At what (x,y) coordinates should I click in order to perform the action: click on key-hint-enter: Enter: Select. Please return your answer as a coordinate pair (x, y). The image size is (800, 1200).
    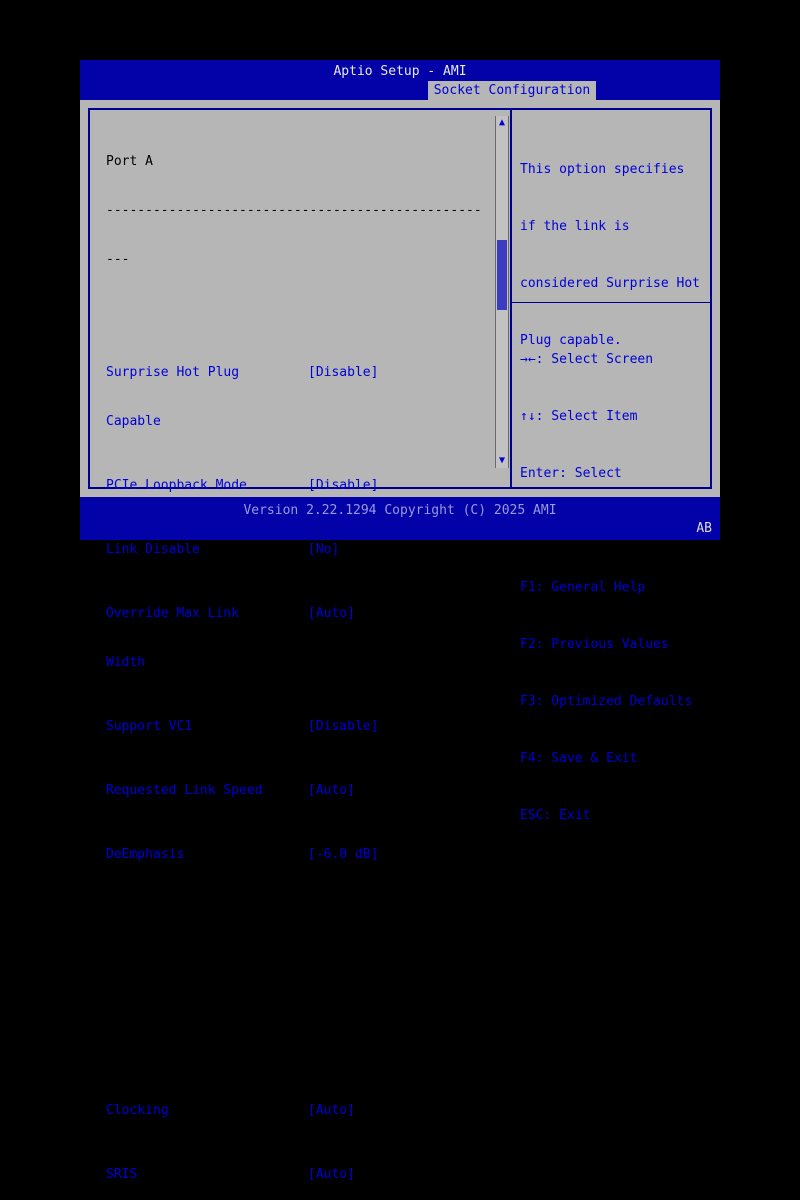
    Looking at the image, I should click on (571, 473).